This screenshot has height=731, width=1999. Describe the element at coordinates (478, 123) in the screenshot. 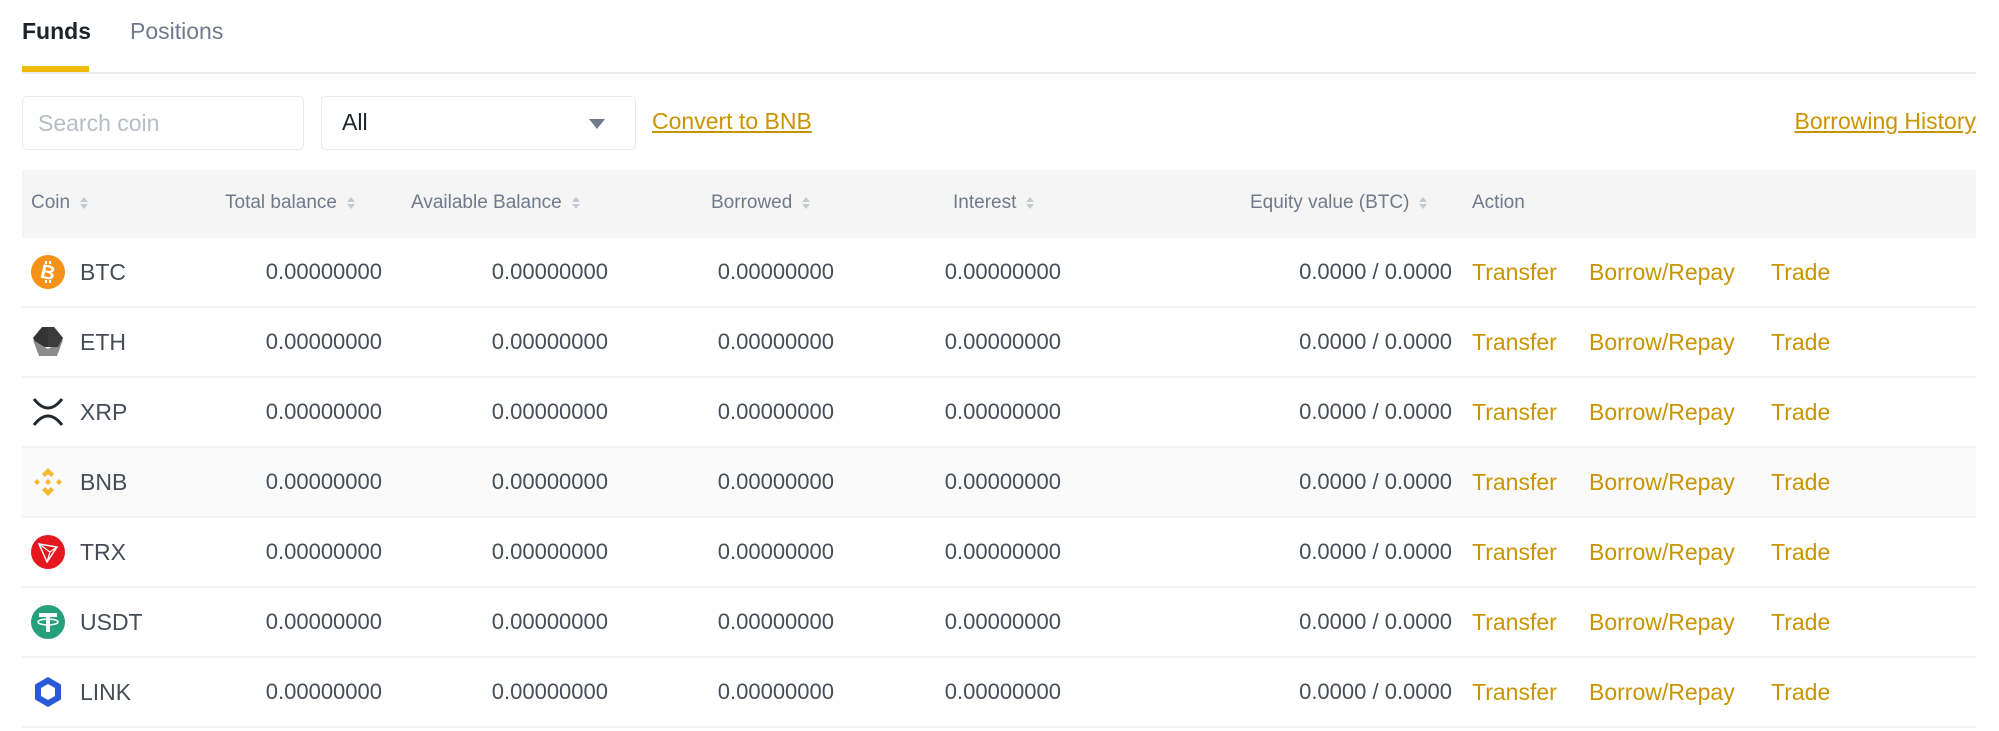

I see `filter-select: All` at that location.